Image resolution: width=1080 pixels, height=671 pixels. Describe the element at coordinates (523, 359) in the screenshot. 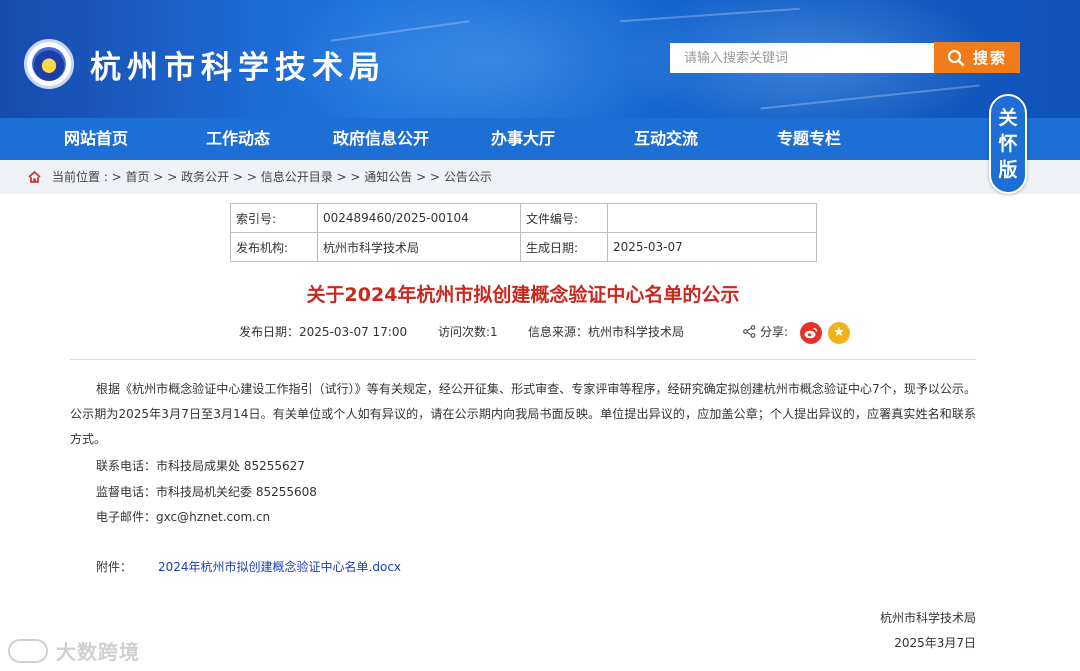

I see `content-divider` at that location.